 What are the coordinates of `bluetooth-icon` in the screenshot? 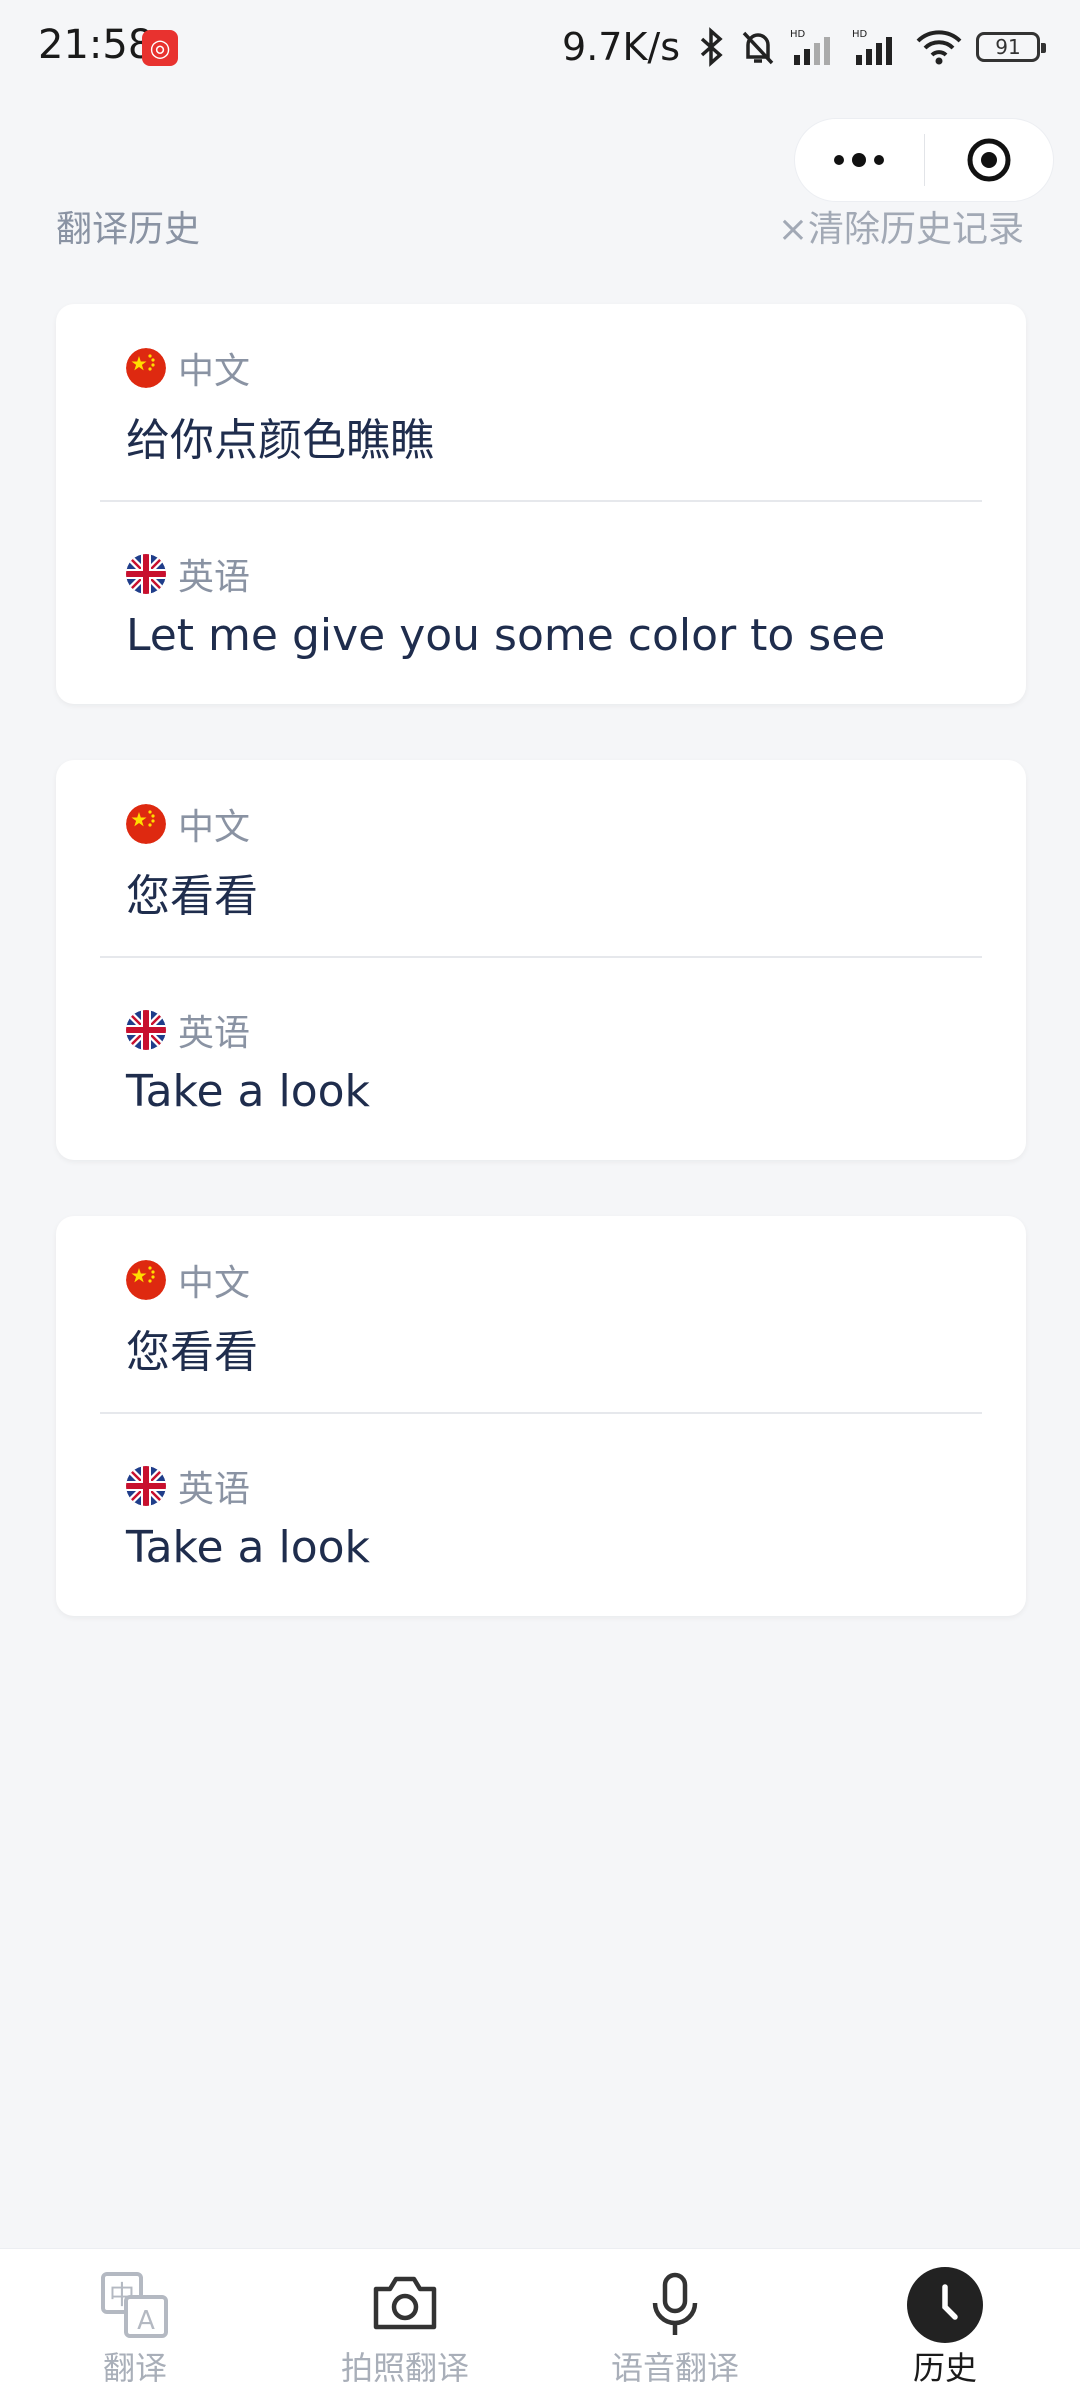 It's located at (711, 47).